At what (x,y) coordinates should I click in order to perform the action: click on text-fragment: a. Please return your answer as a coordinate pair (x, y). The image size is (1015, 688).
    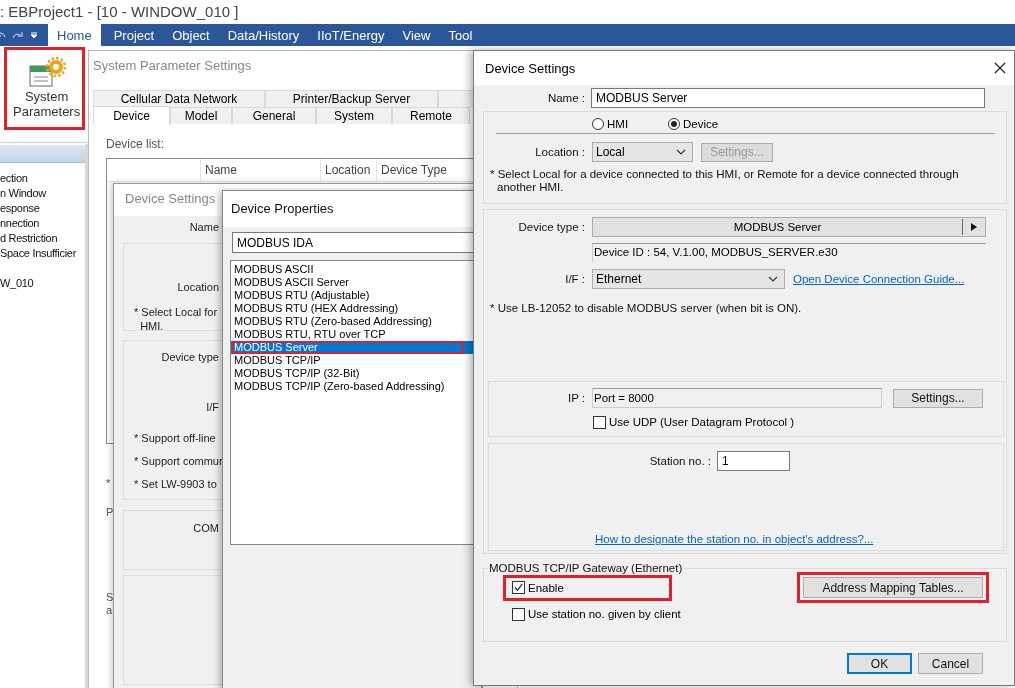
    Looking at the image, I should click on (109, 610).